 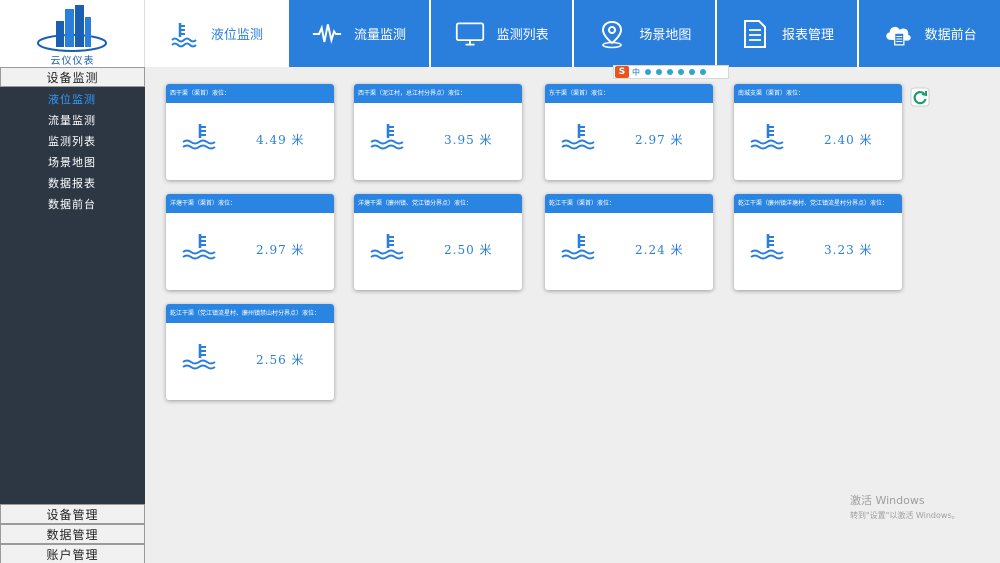 I want to click on sidebar-item-scene-map: 场景地图, so click(x=72, y=162).